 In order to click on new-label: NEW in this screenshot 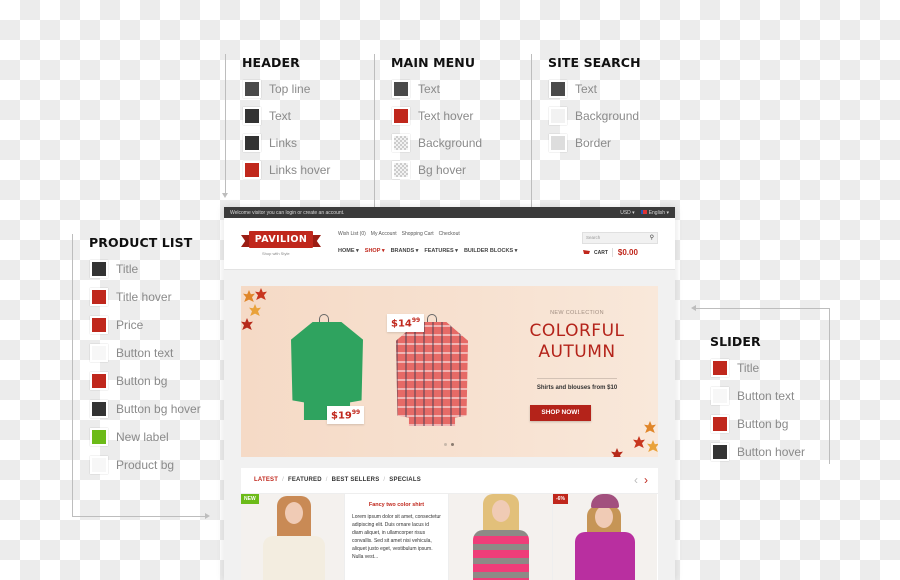, I will do `click(250, 499)`.